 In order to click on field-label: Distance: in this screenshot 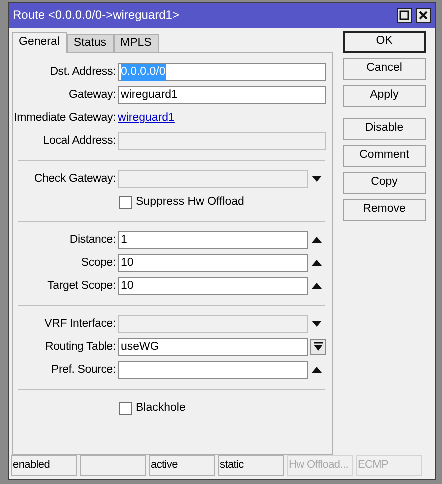, I will do `click(92, 240)`.